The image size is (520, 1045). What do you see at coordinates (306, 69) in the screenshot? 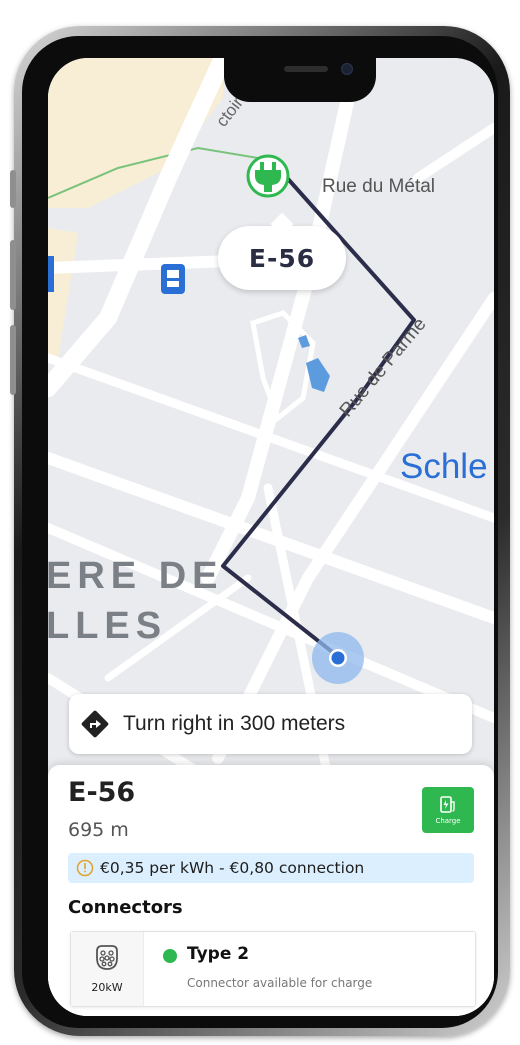
I see `speaker-grille` at bounding box center [306, 69].